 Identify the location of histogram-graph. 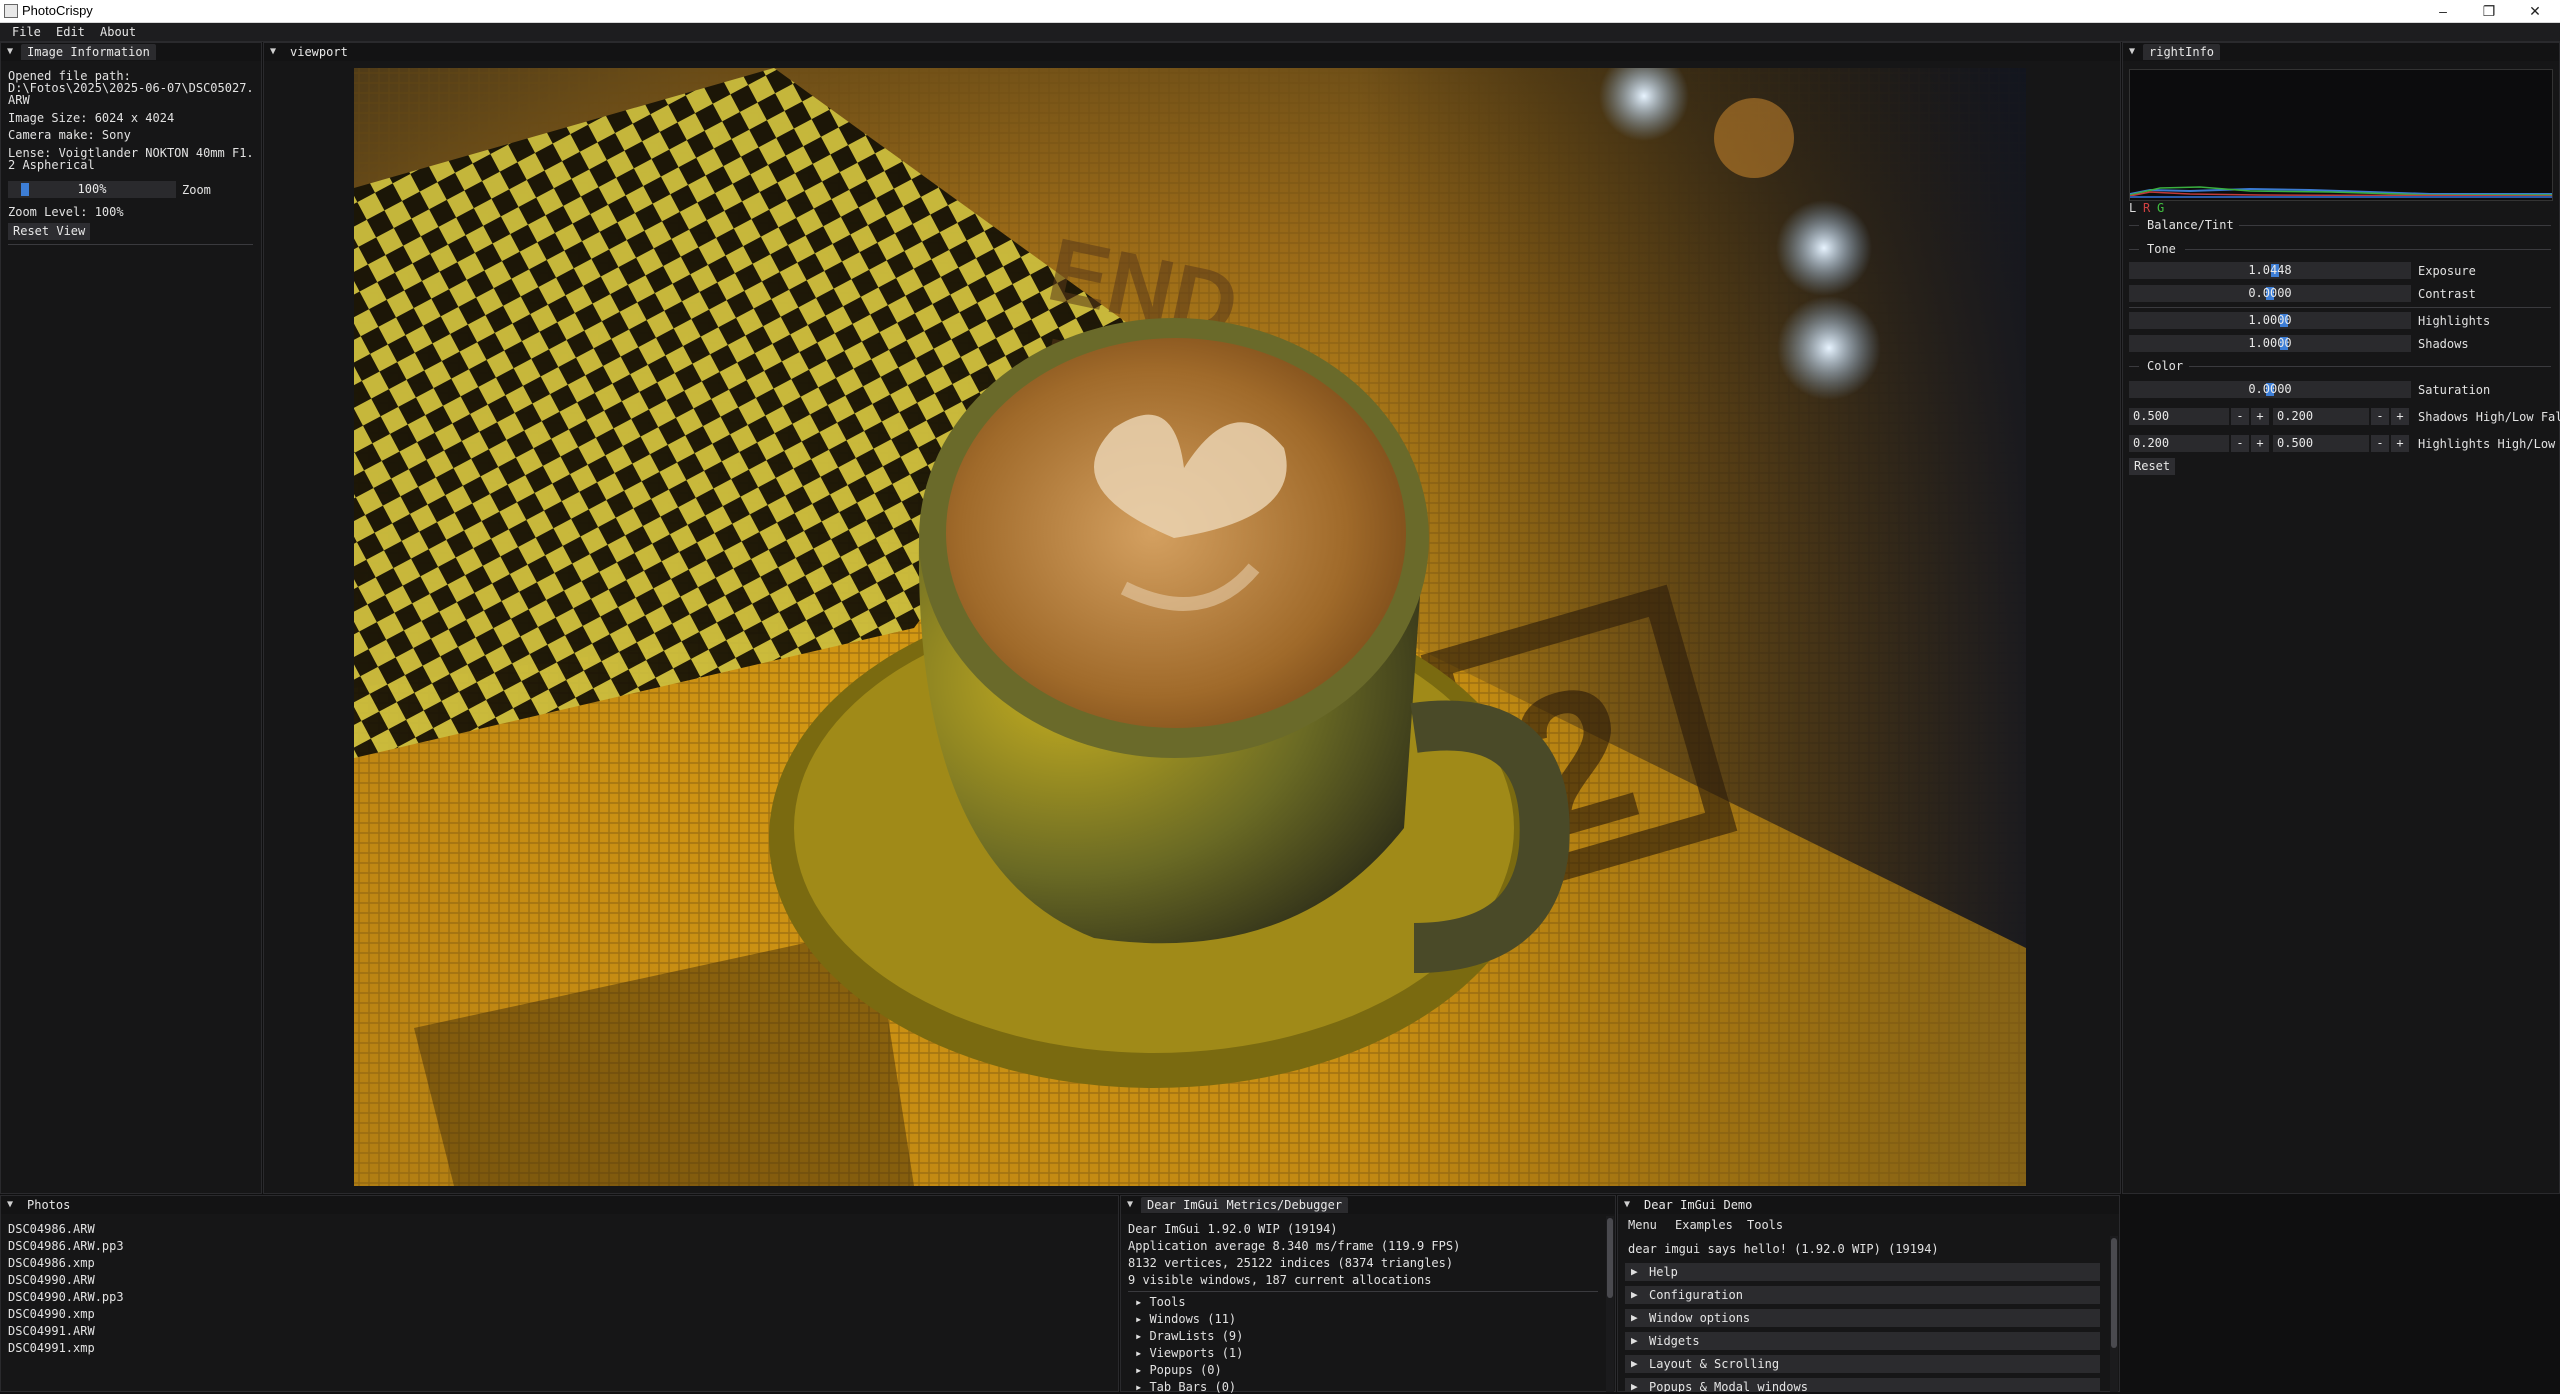
(2341, 192).